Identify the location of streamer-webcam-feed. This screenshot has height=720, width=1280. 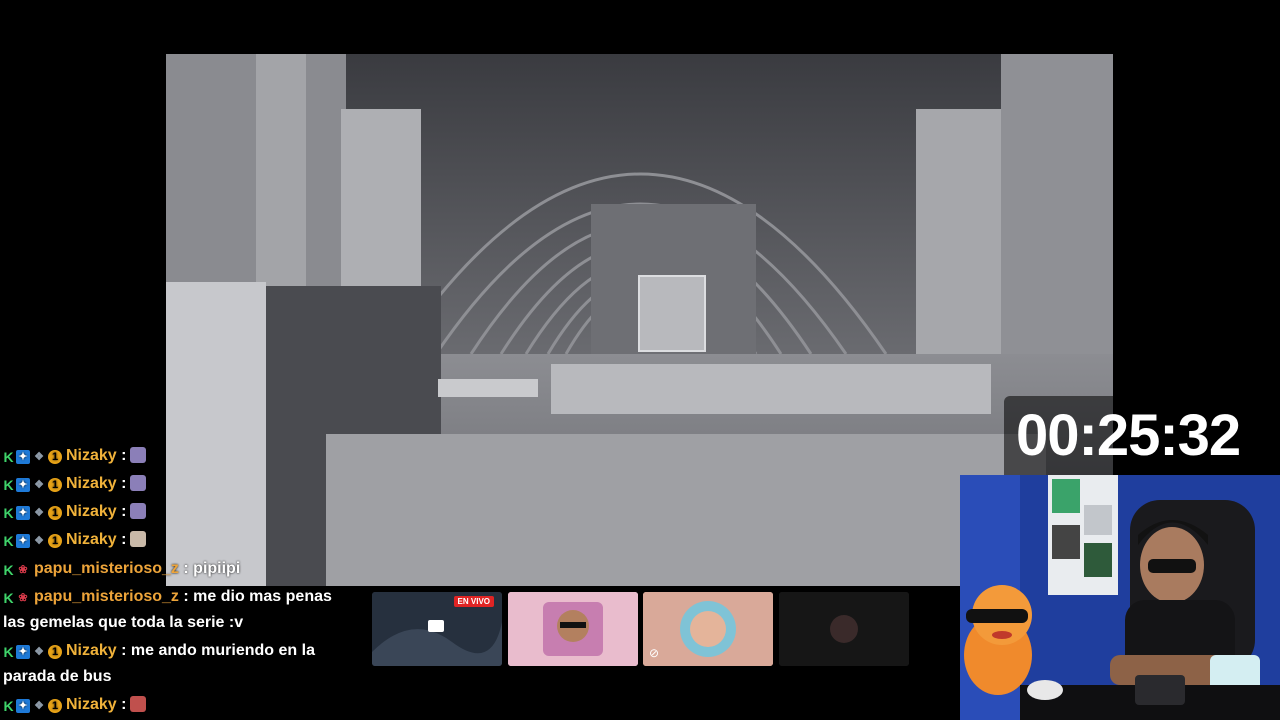
(1120, 597).